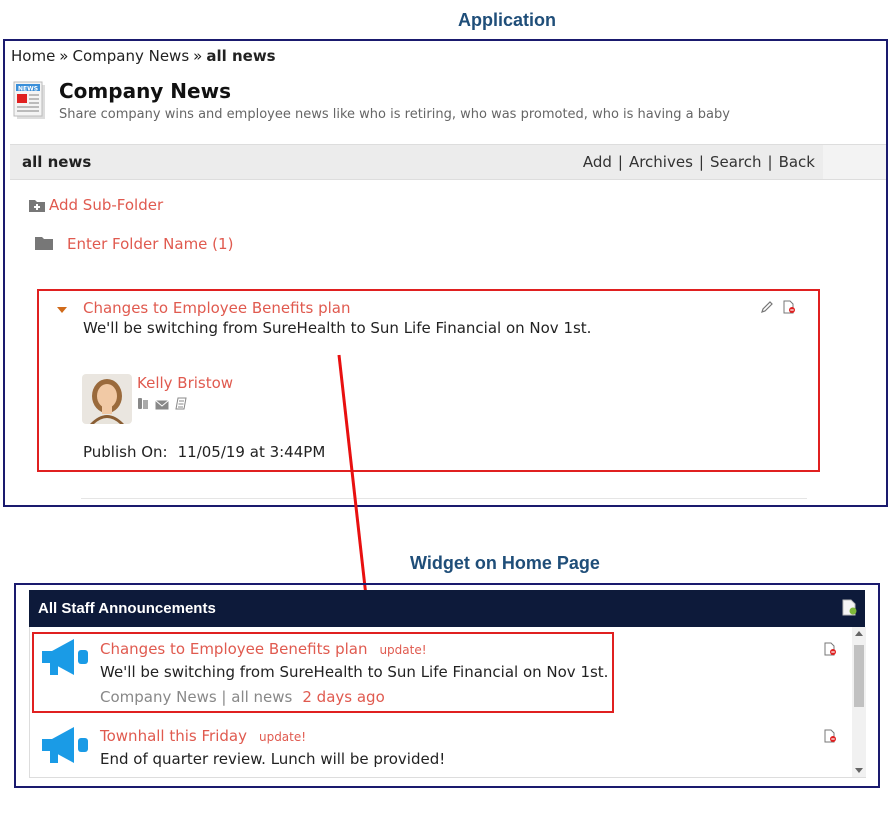 This screenshot has width=896, height=823. What do you see at coordinates (173, 736) in the screenshot?
I see `announcement-title-link: Townhall this Friday` at bounding box center [173, 736].